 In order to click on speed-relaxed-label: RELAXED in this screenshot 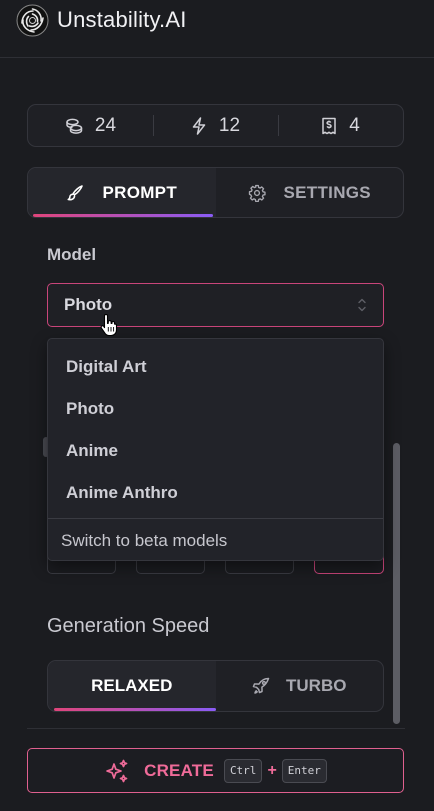, I will do `click(132, 685)`.